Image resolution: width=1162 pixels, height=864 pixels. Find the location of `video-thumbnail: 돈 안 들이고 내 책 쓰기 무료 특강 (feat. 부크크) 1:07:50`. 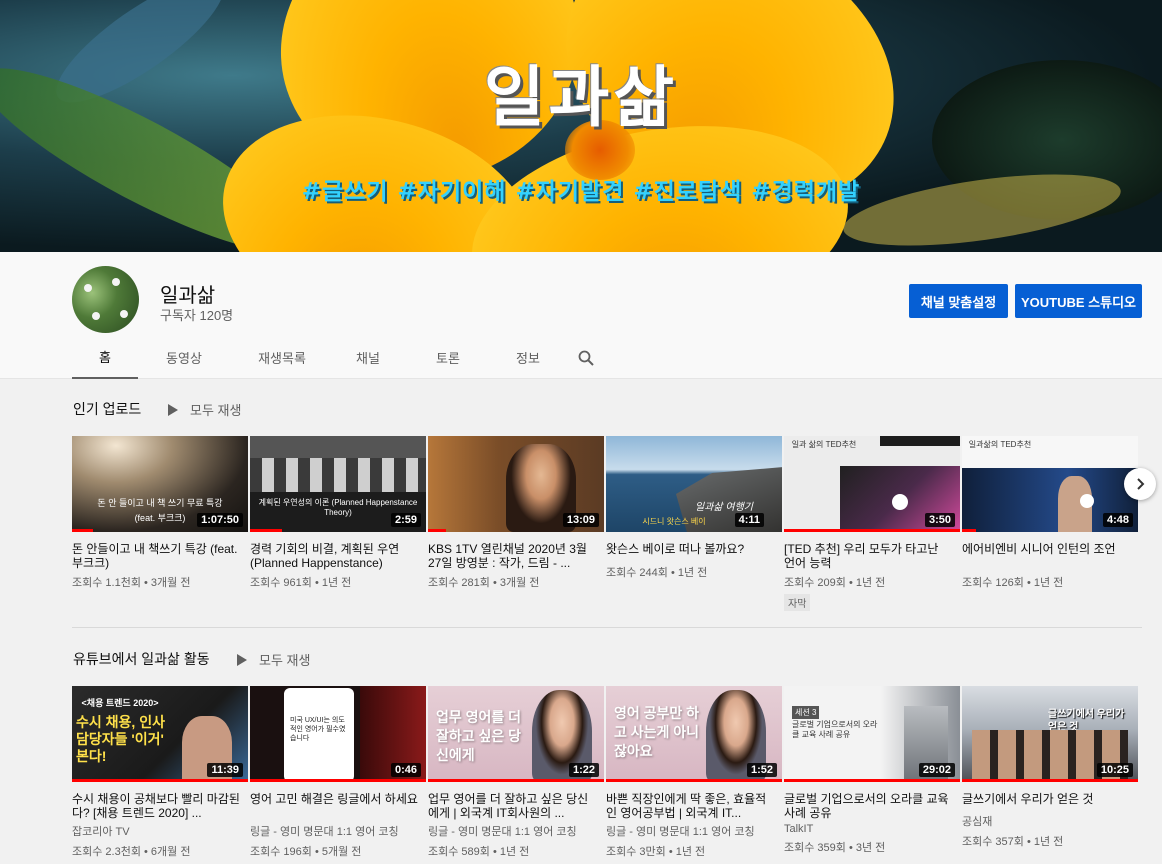

video-thumbnail: 돈 안 들이고 내 책 쓰기 무료 특강 (feat. 부크크) 1:07:50 is located at coordinates (160, 484).